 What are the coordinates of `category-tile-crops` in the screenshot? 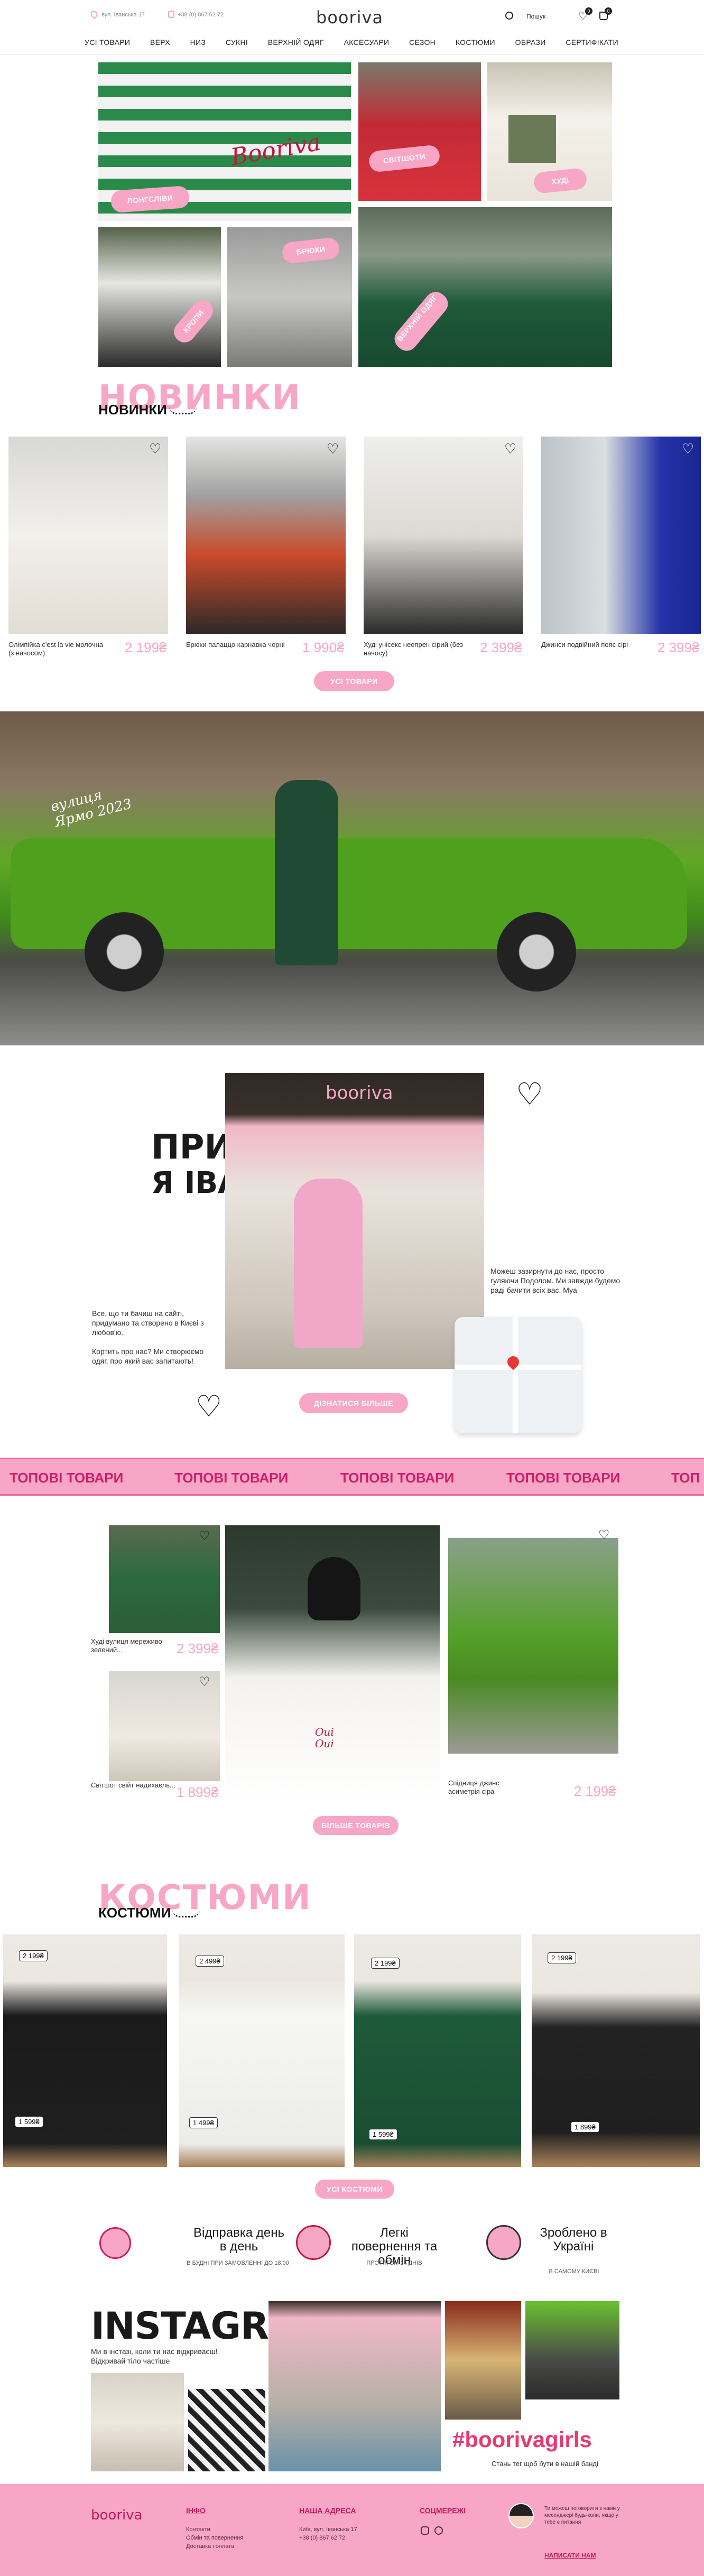 It's located at (159, 297).